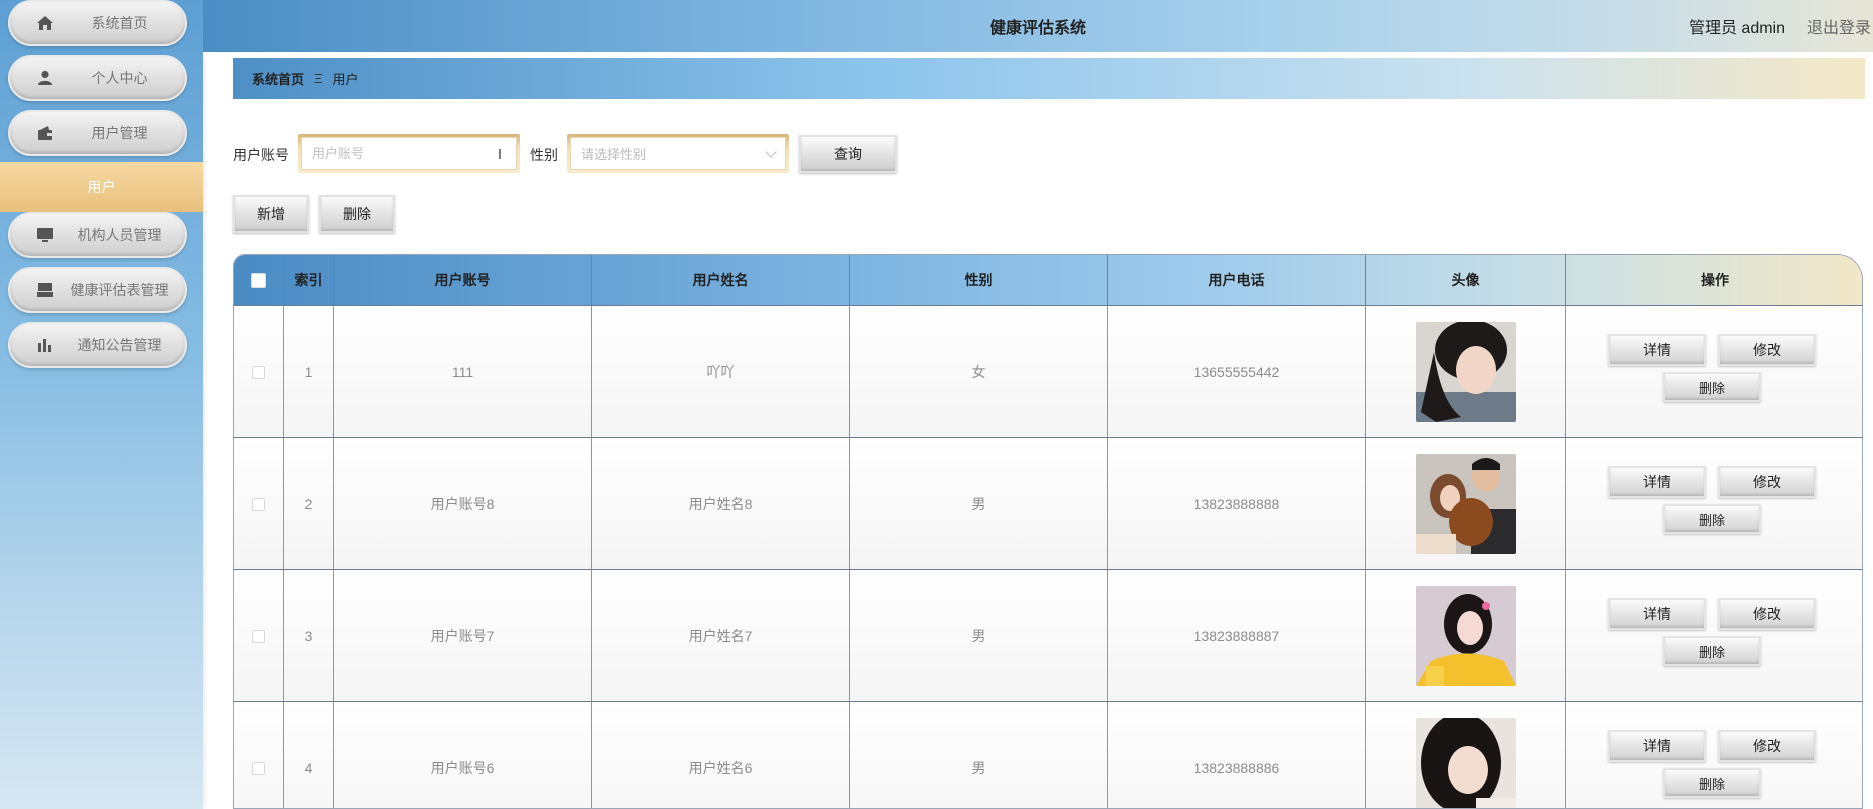 The image size is (1873, 809). Describe the element at coordinates (1049, 78) in the screenshot. I see `breadcrumb: 系统首页 Ξ 用户` at that location.